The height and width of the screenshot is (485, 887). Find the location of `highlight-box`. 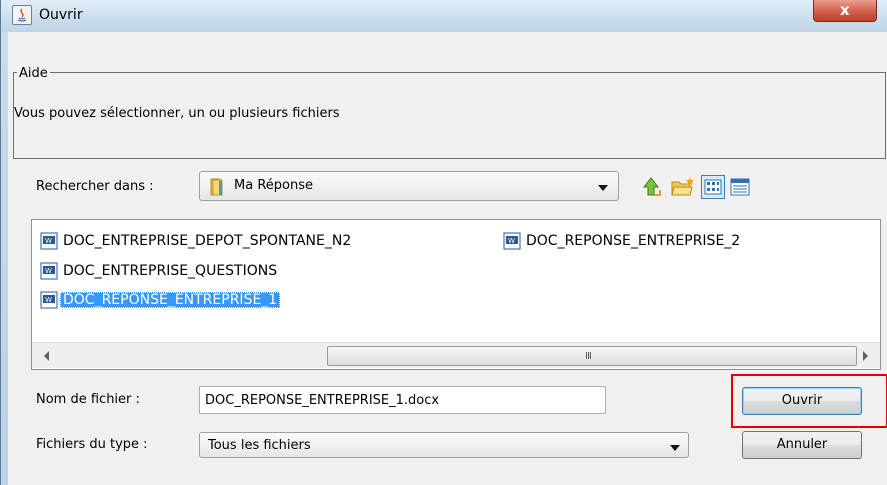

highlight-box is located at coordinates (809, 401).